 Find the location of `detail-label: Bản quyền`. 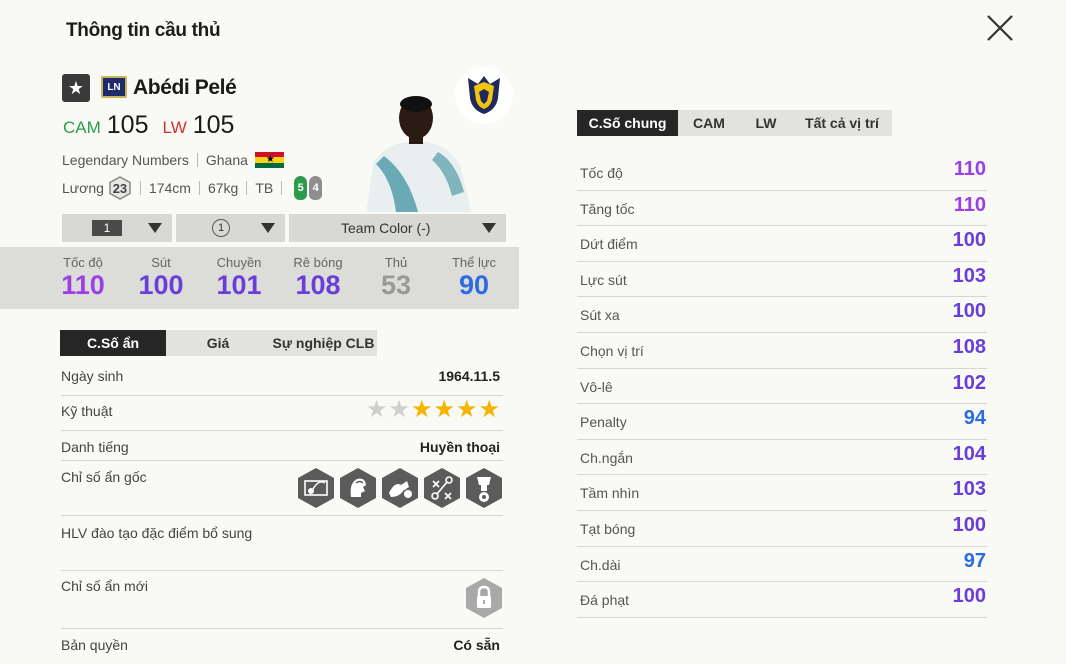

detail-label: Bản quyền is located at coordinates (94, 645).